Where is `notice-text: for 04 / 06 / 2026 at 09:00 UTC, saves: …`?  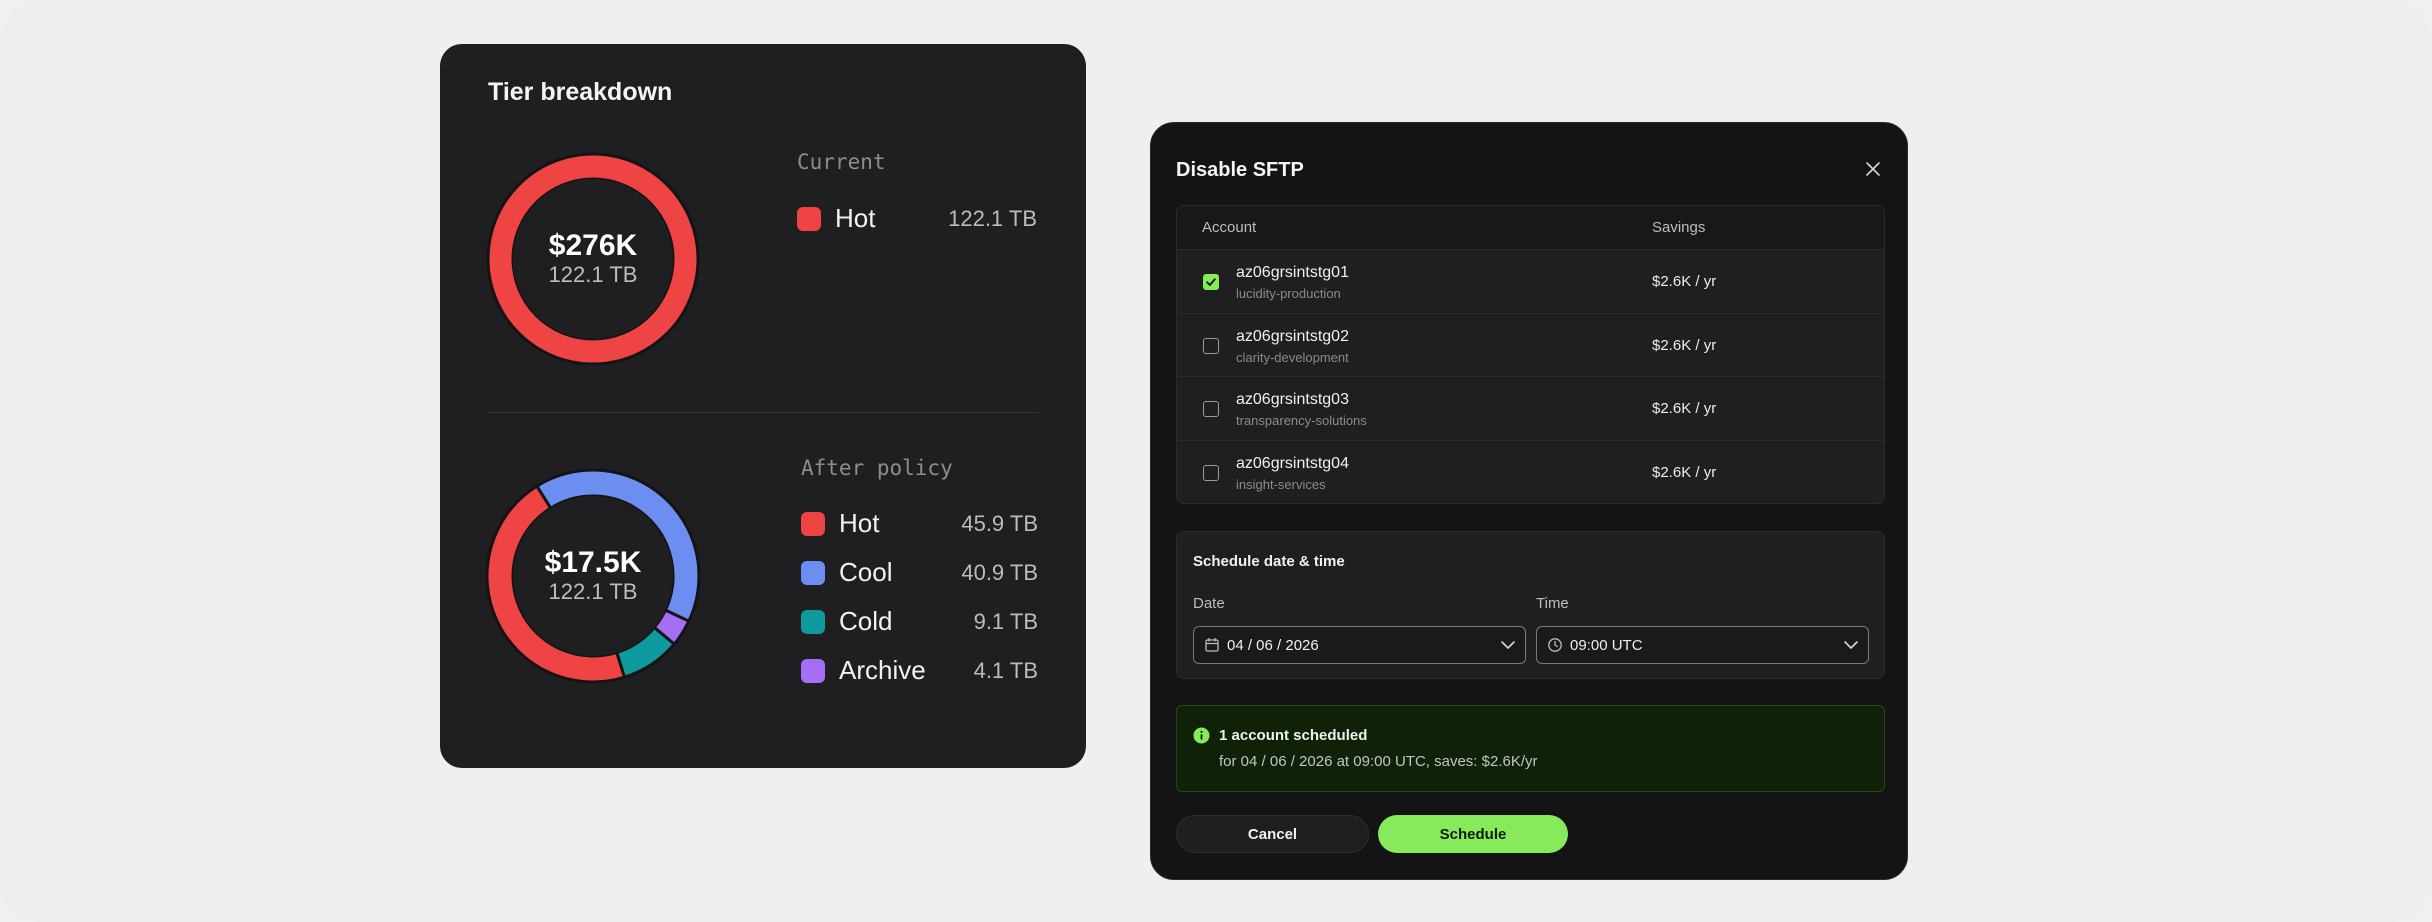 notice-text: for 04 / 06 / 2026 at 09:00 UTC, saves: … is located at coordinates (1378, 761).